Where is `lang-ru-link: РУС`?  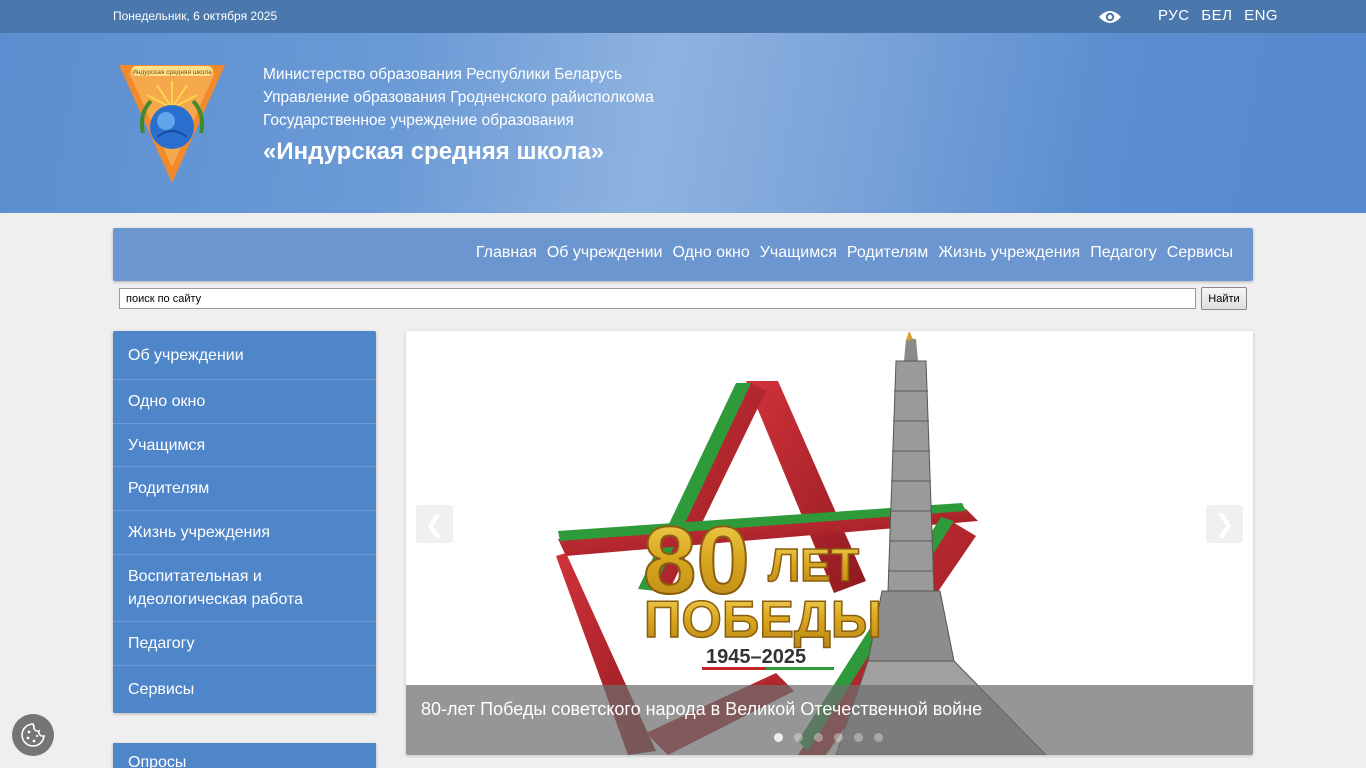
lang-ru-link: РУС is located at coordinates (1174, 15).